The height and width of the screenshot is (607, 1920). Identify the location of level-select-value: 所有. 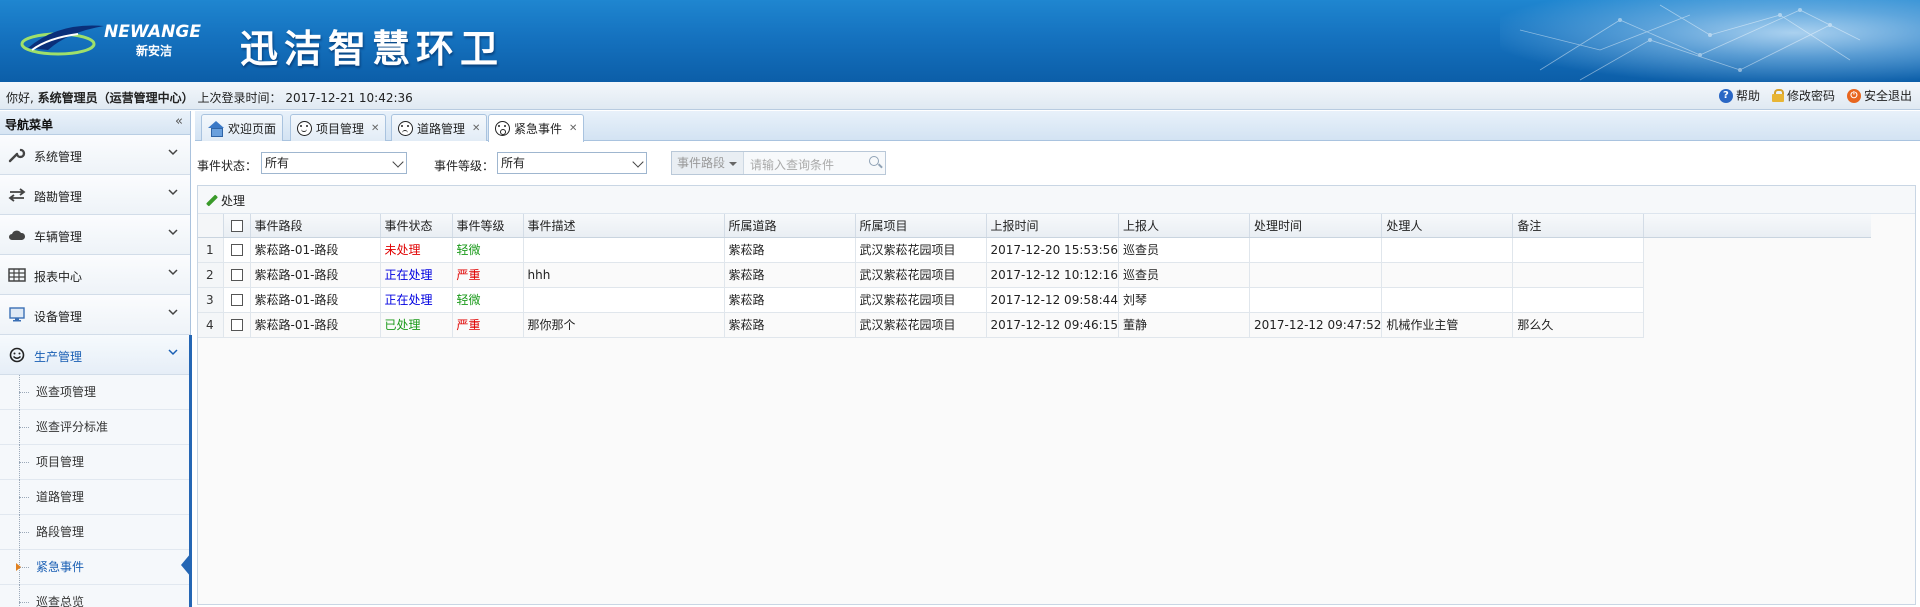
(513, 163).